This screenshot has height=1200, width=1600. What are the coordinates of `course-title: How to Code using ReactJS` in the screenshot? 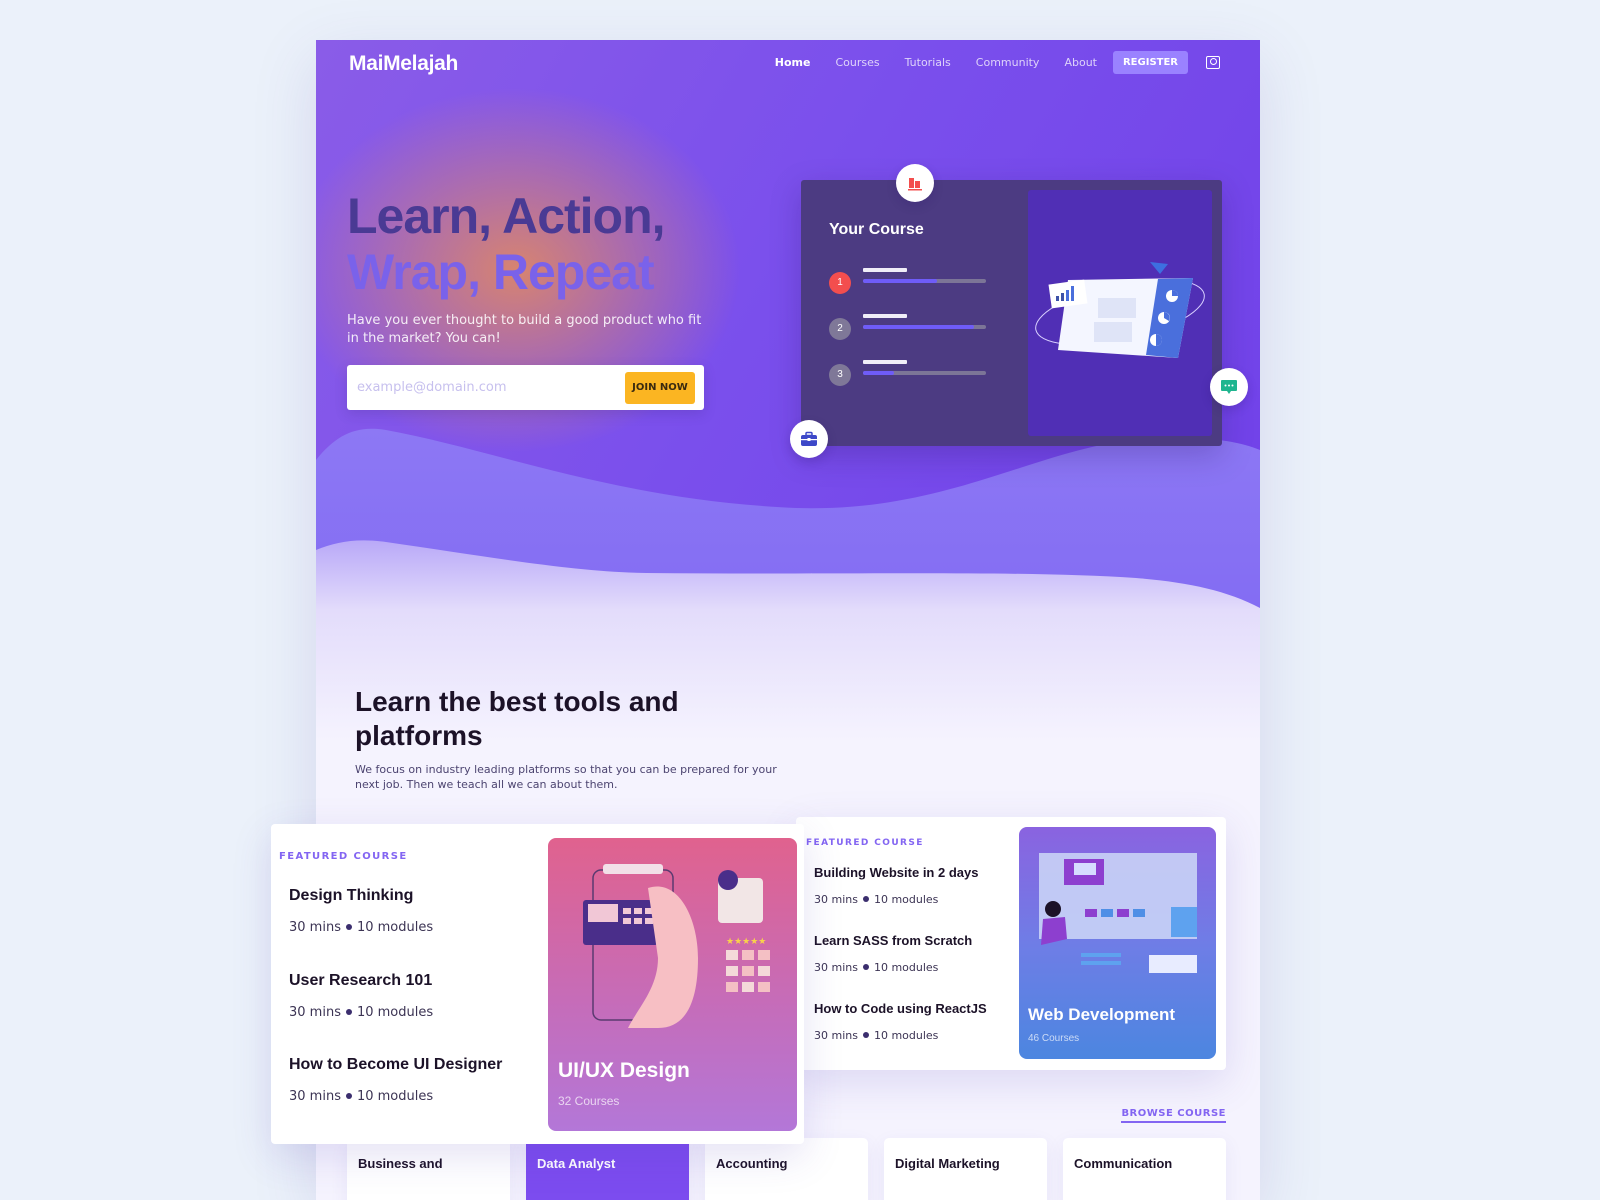 It's located at (900, 1008).